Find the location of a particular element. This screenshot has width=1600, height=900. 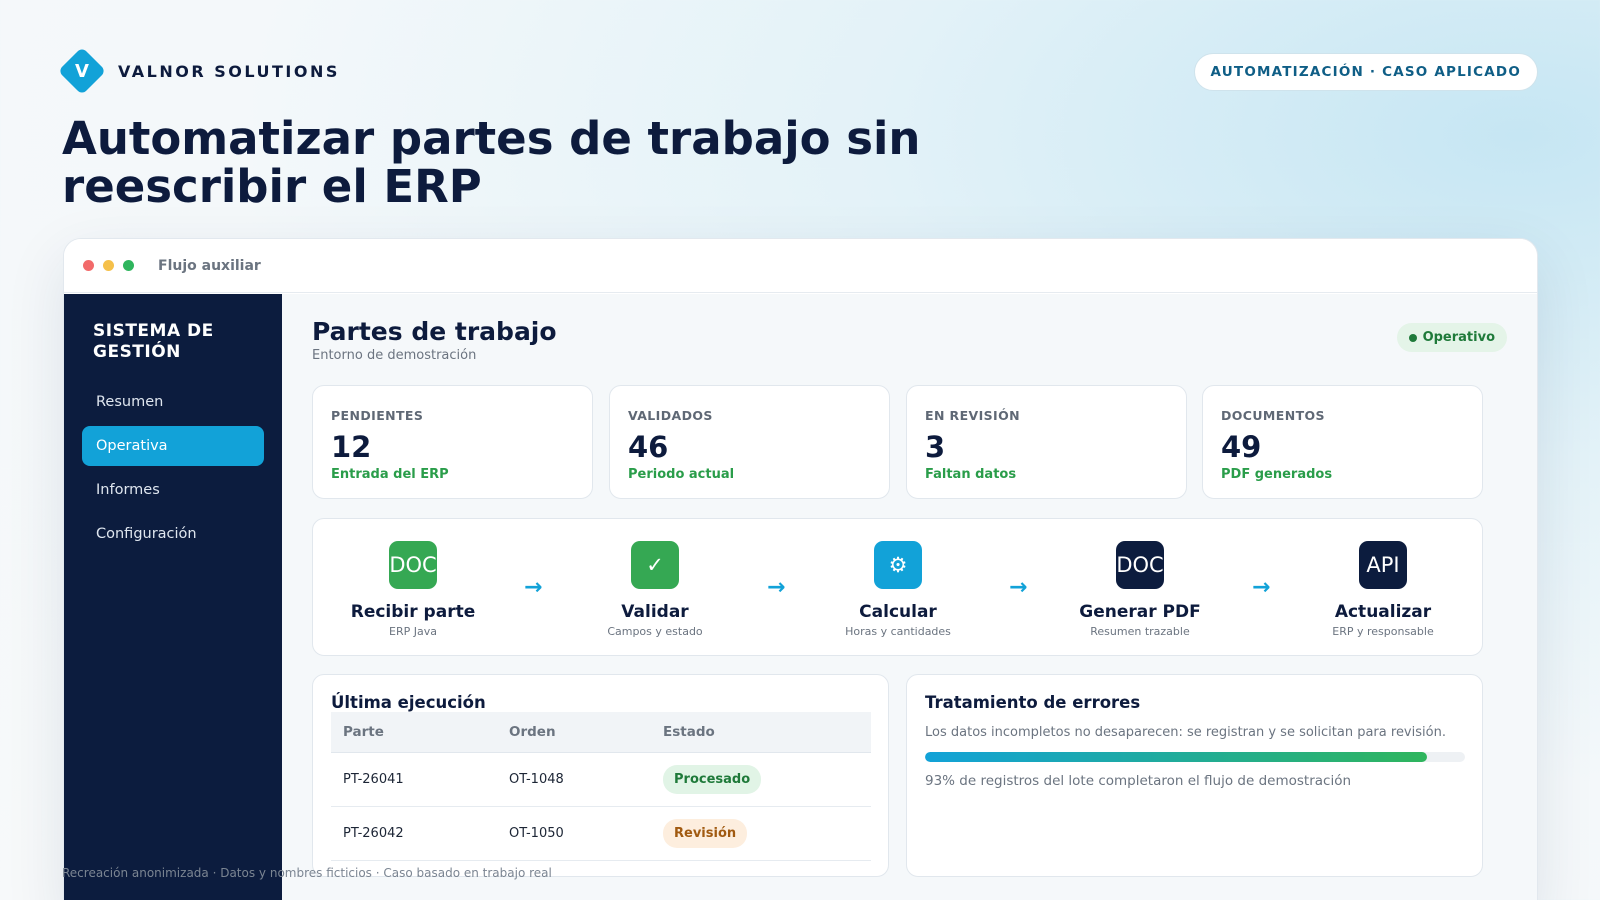

check-icon: ✓ is located at coordinates (655, 565).